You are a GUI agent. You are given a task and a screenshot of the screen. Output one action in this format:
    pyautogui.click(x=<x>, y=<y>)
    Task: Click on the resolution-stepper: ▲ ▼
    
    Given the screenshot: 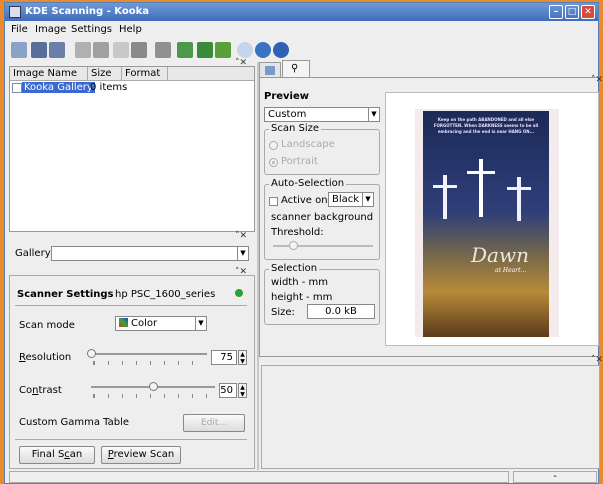 What is the action you would take?
    pyautogui.click(x=242, y=357)
    